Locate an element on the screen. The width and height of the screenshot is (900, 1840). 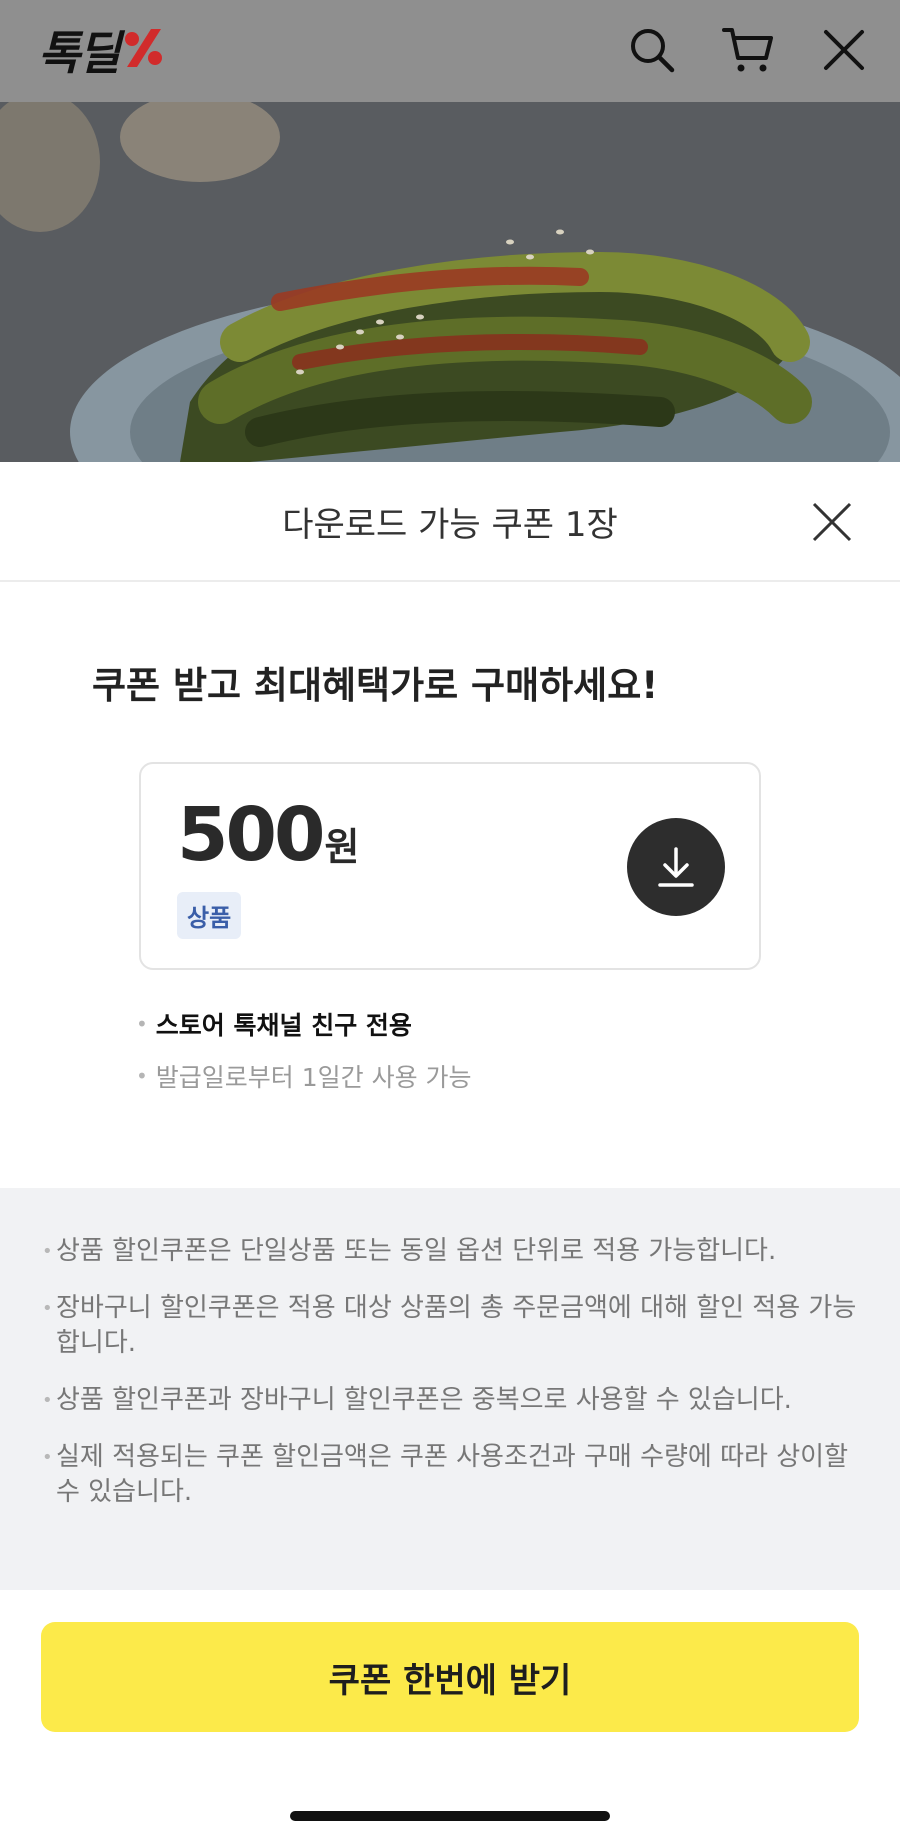
notice-text: 상품 할인쿠폰은 단일상품 또는 동일 옵션 단위로 적용 가능합니다. is located at coordinates (416, 1251).